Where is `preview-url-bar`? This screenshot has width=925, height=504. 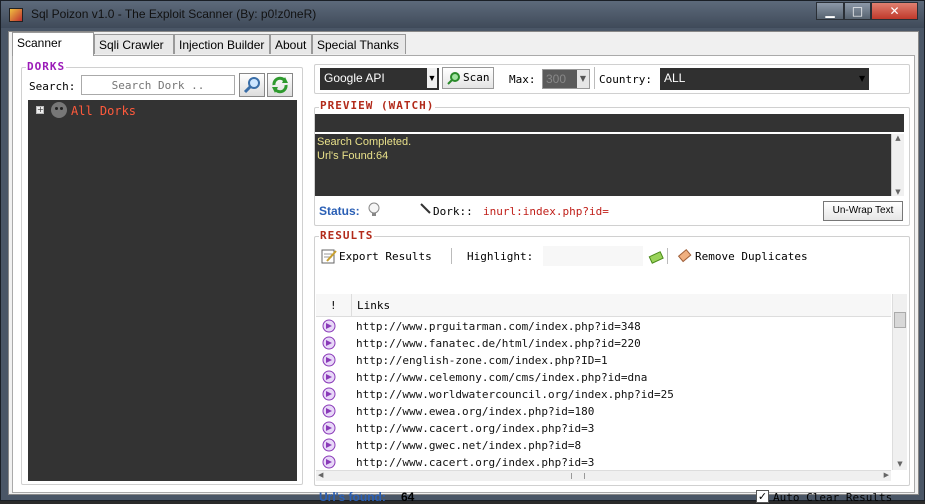
preview-url-bar is located at coordinates (609, 123).